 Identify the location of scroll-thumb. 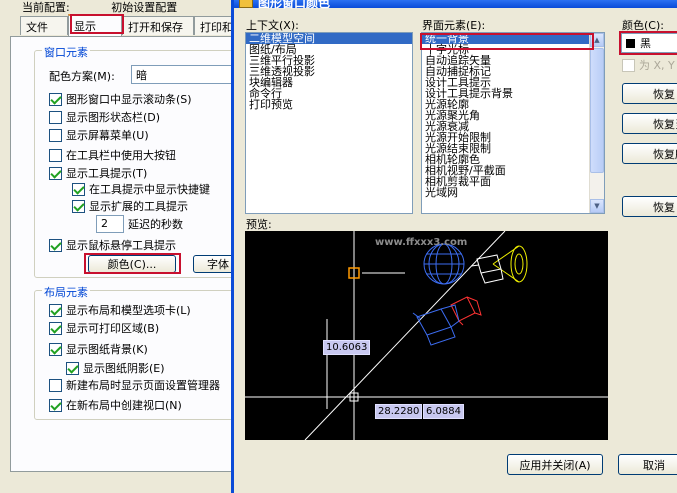
(597, 110).